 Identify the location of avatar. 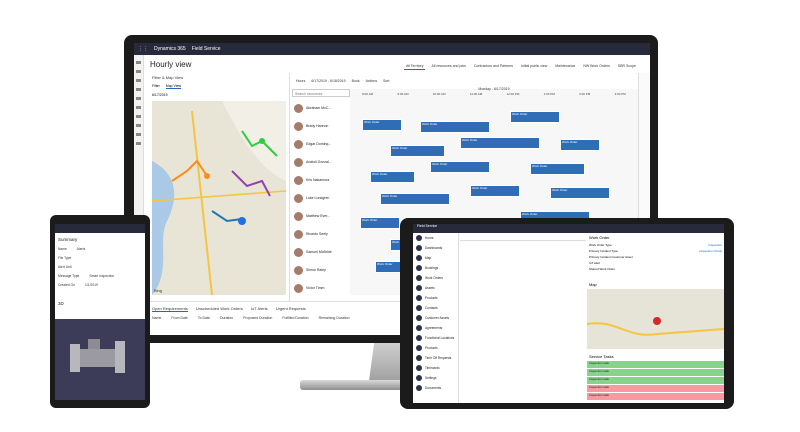
(298, 198).